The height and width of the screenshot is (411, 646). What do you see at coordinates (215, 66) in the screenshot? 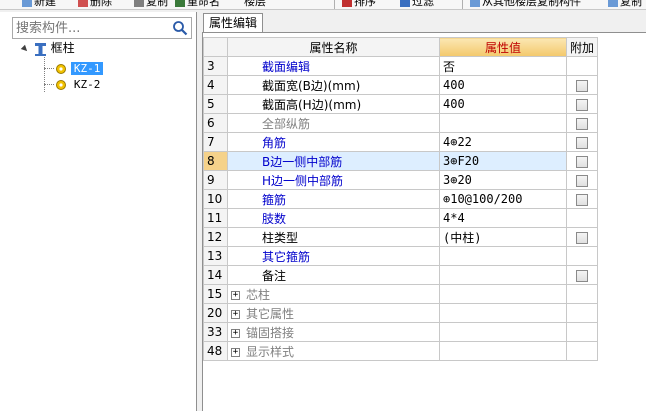
I see `row-number: 3` at bounding box center [215, 66].